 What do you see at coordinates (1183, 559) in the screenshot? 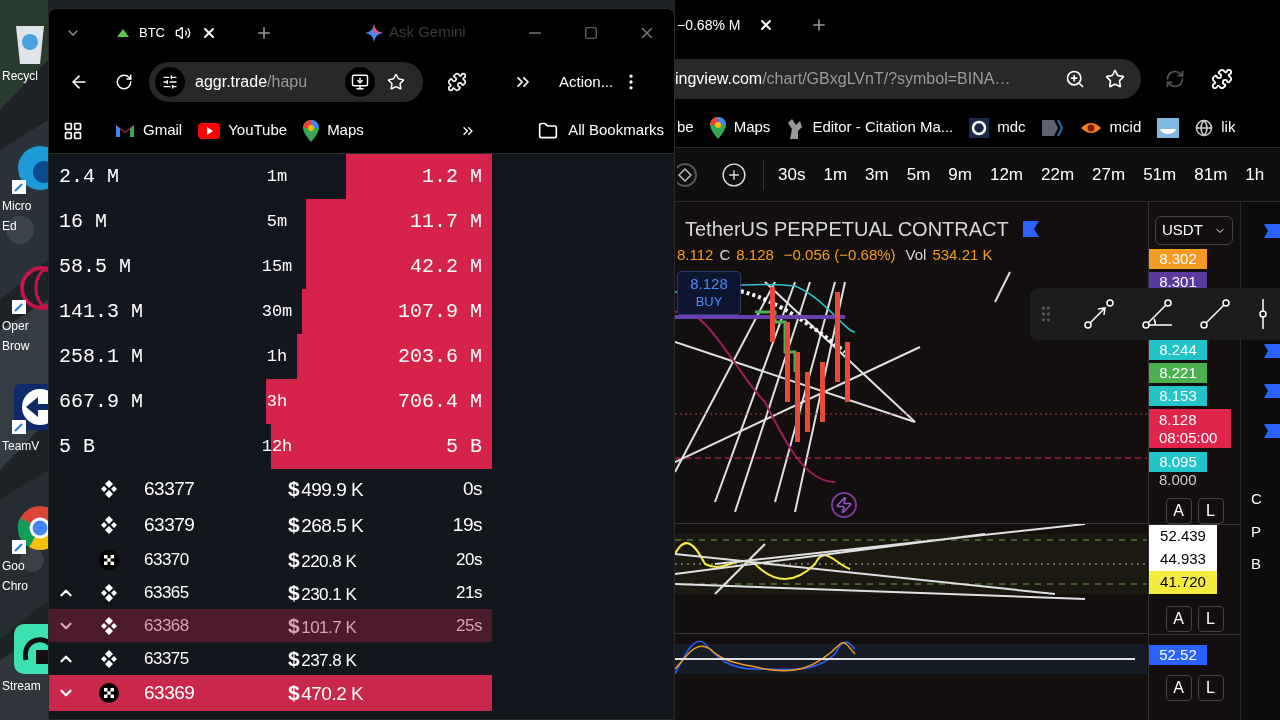
I see `indicator-value: 44.933` at bounding box center [1183, 559].